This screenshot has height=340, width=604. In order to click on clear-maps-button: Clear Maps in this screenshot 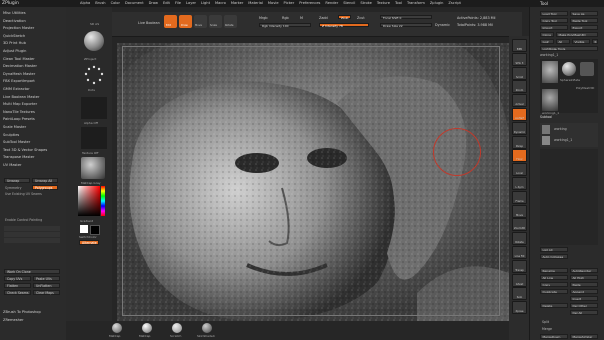, I will do `click(46, 292)`.